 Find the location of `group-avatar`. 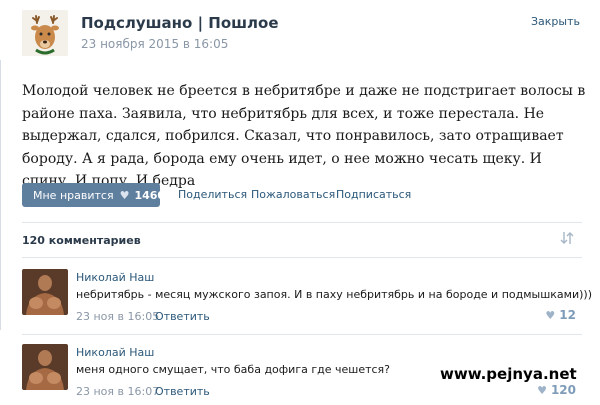

group-avatar is located at coordinates (45, 33).